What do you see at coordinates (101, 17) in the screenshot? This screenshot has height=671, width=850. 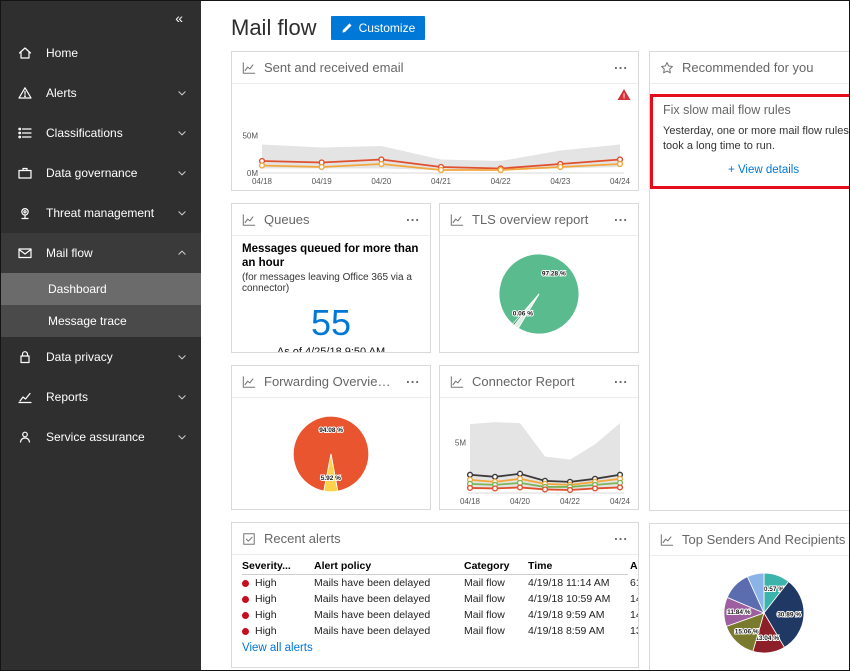 I see `sidebar-collapse-row: «` at bounding box center [101, 17].